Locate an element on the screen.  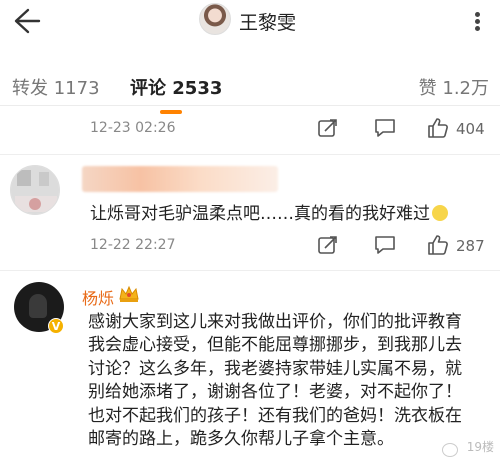
blurred-username is located at coordinates (180, 179).